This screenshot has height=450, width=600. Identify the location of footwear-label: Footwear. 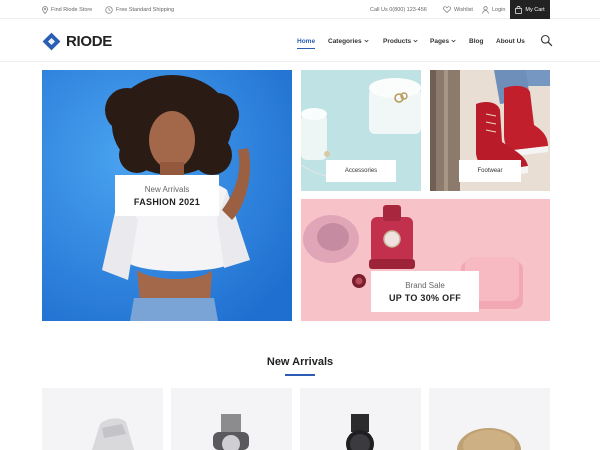
(490, 171).